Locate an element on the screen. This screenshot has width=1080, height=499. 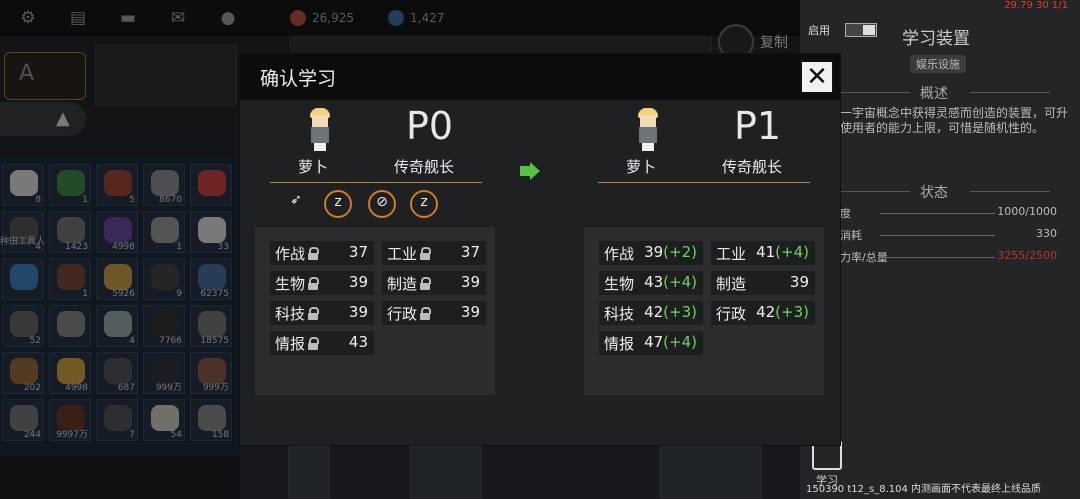
stat-value: 43(+4) is located at coordinates (670, 282).